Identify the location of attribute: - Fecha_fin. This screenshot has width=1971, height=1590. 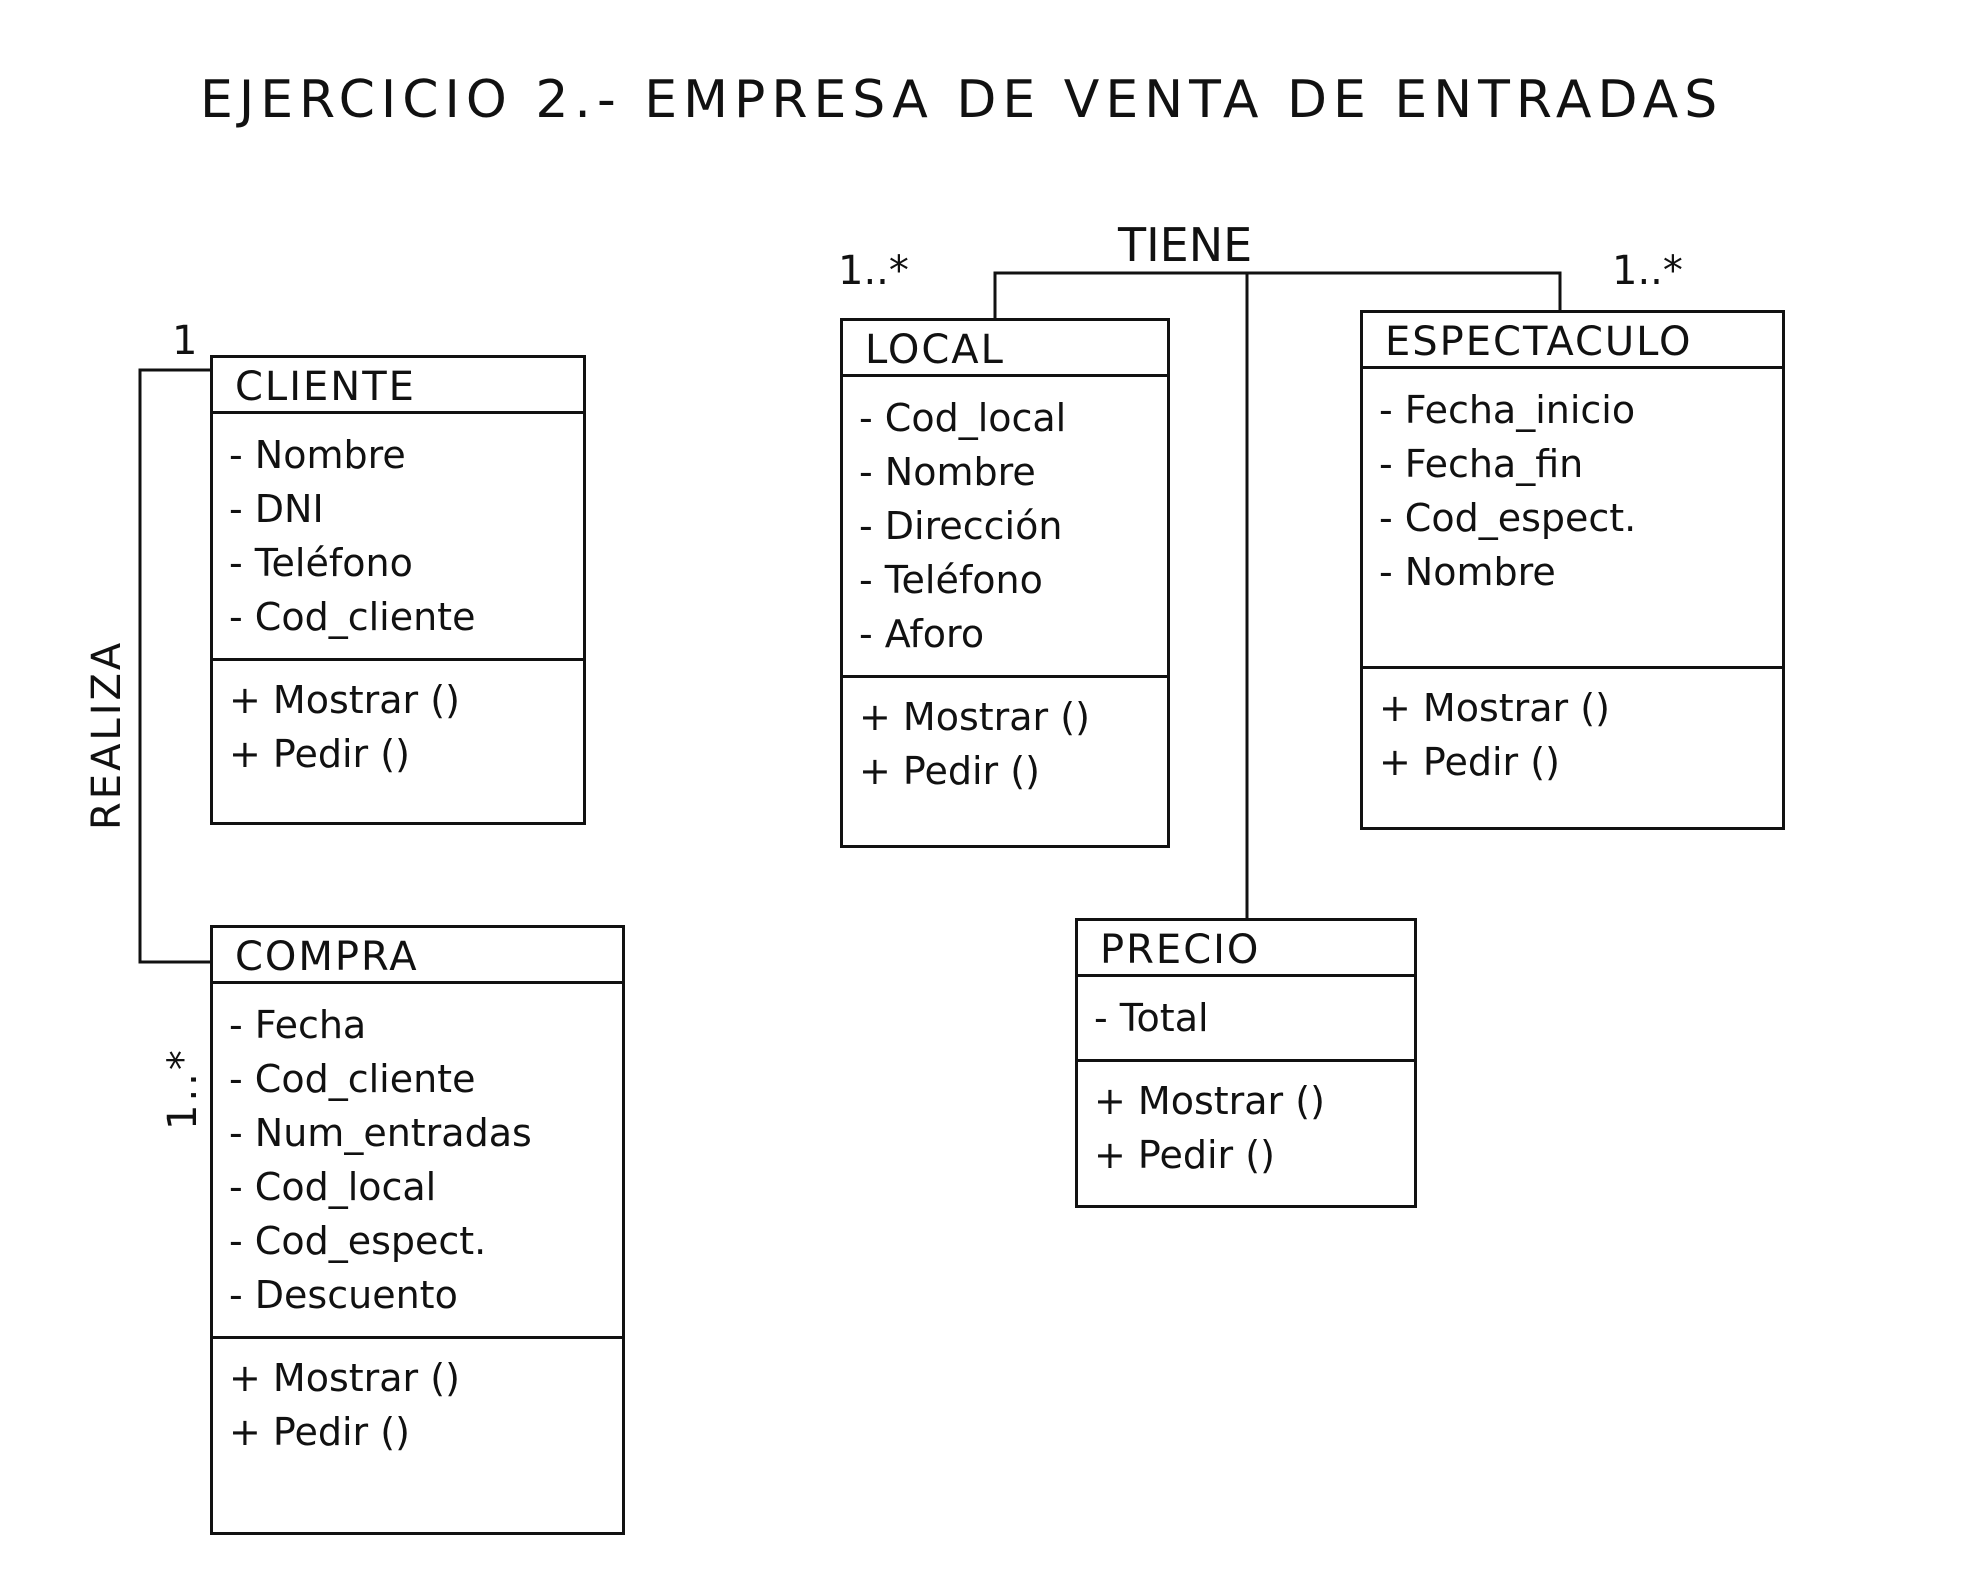
(1481, 464).